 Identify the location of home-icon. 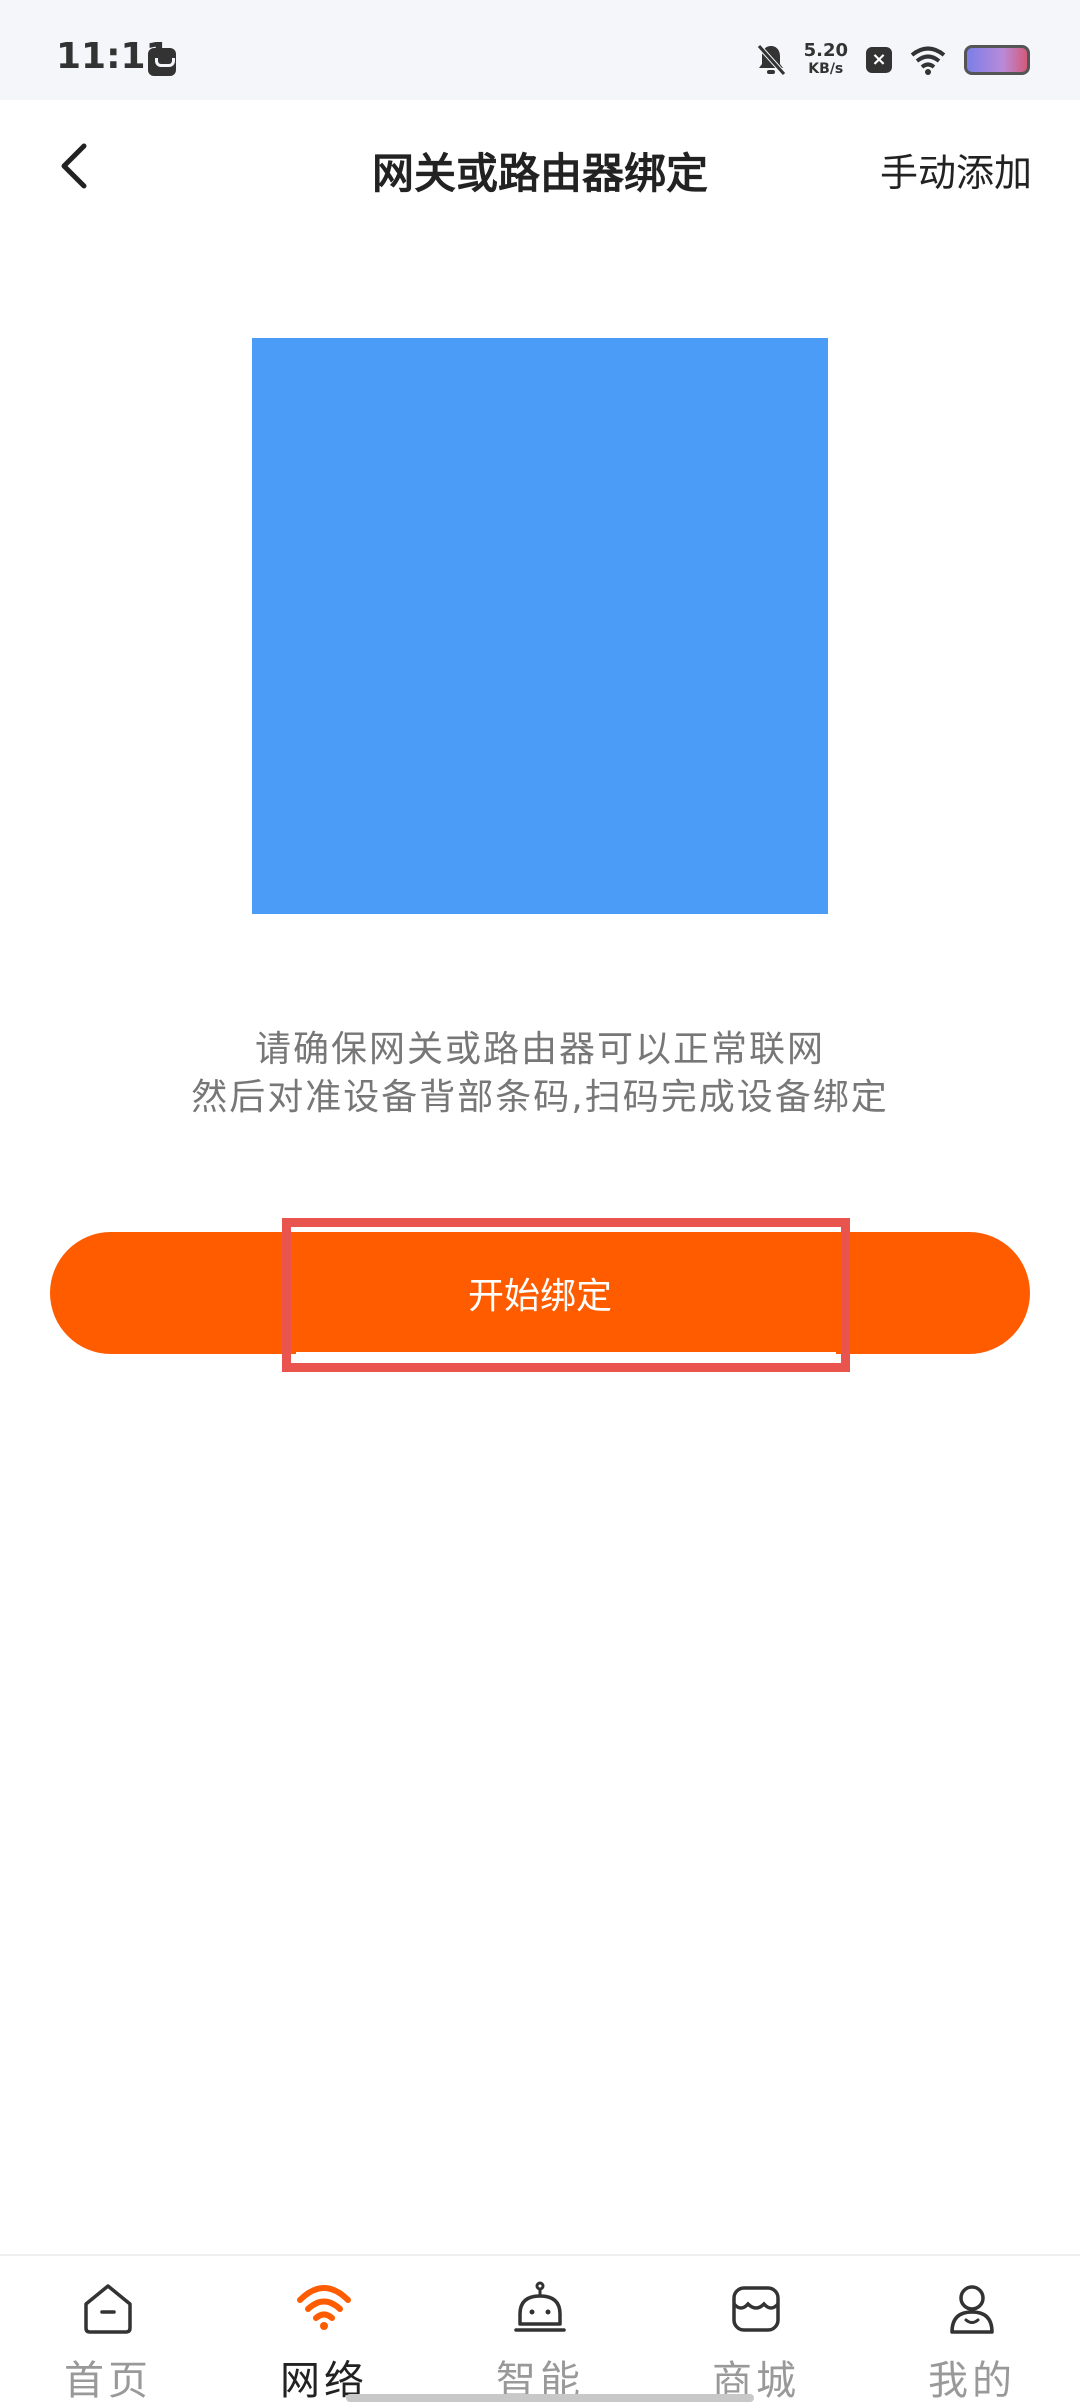
(108, 2309).